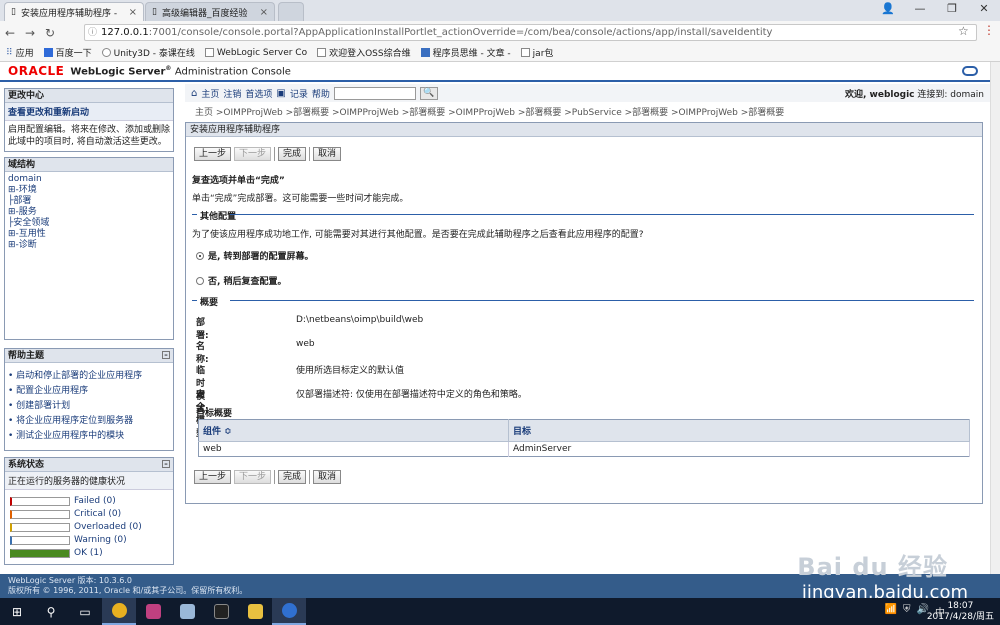 This screenshot has width=1000, height=625. Describe the element at coordinates (17, 611) in the screenshot. I see `windows-start-icon: ⊞` at that location.